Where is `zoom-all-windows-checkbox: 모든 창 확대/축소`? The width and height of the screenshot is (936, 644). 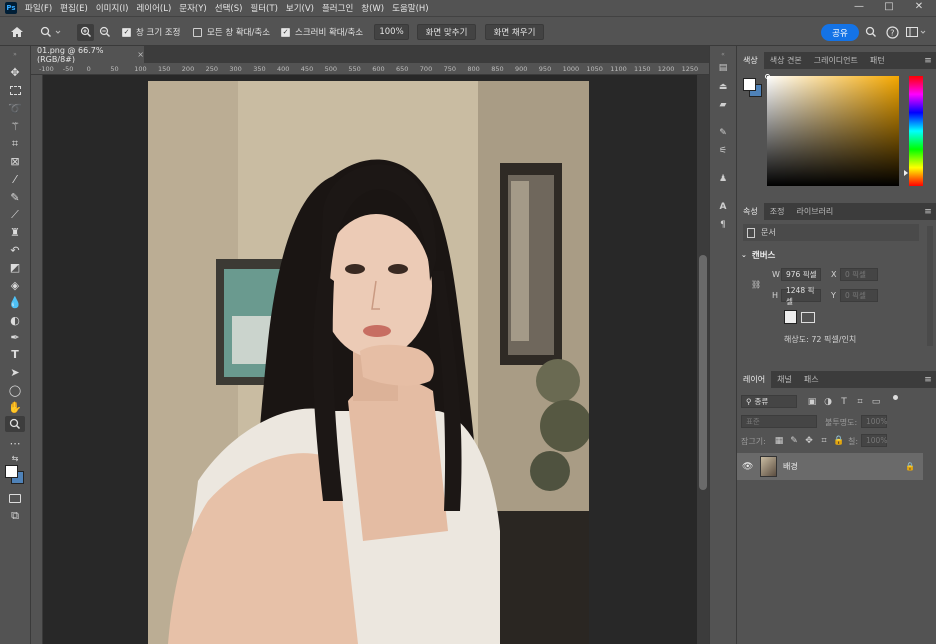
zoom-all-windows-checkbox: 모든 창 확대/축소 is located at coordinates (231, 32).